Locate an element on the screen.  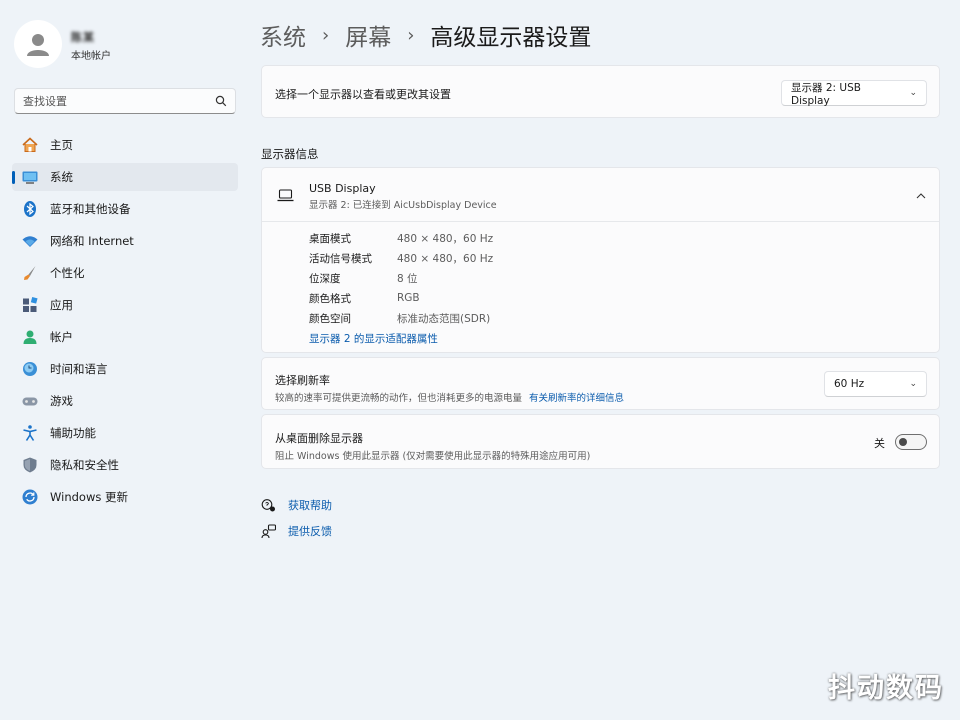
get-help-link: 获取帮助 is located at coordinates (296, 505).